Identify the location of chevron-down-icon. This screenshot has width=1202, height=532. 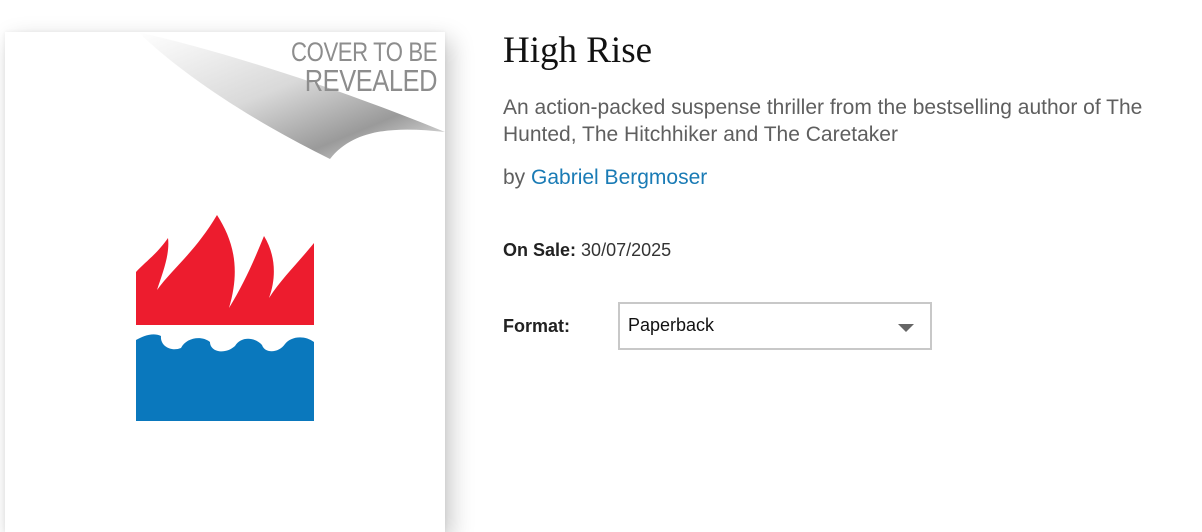
(906, 328).